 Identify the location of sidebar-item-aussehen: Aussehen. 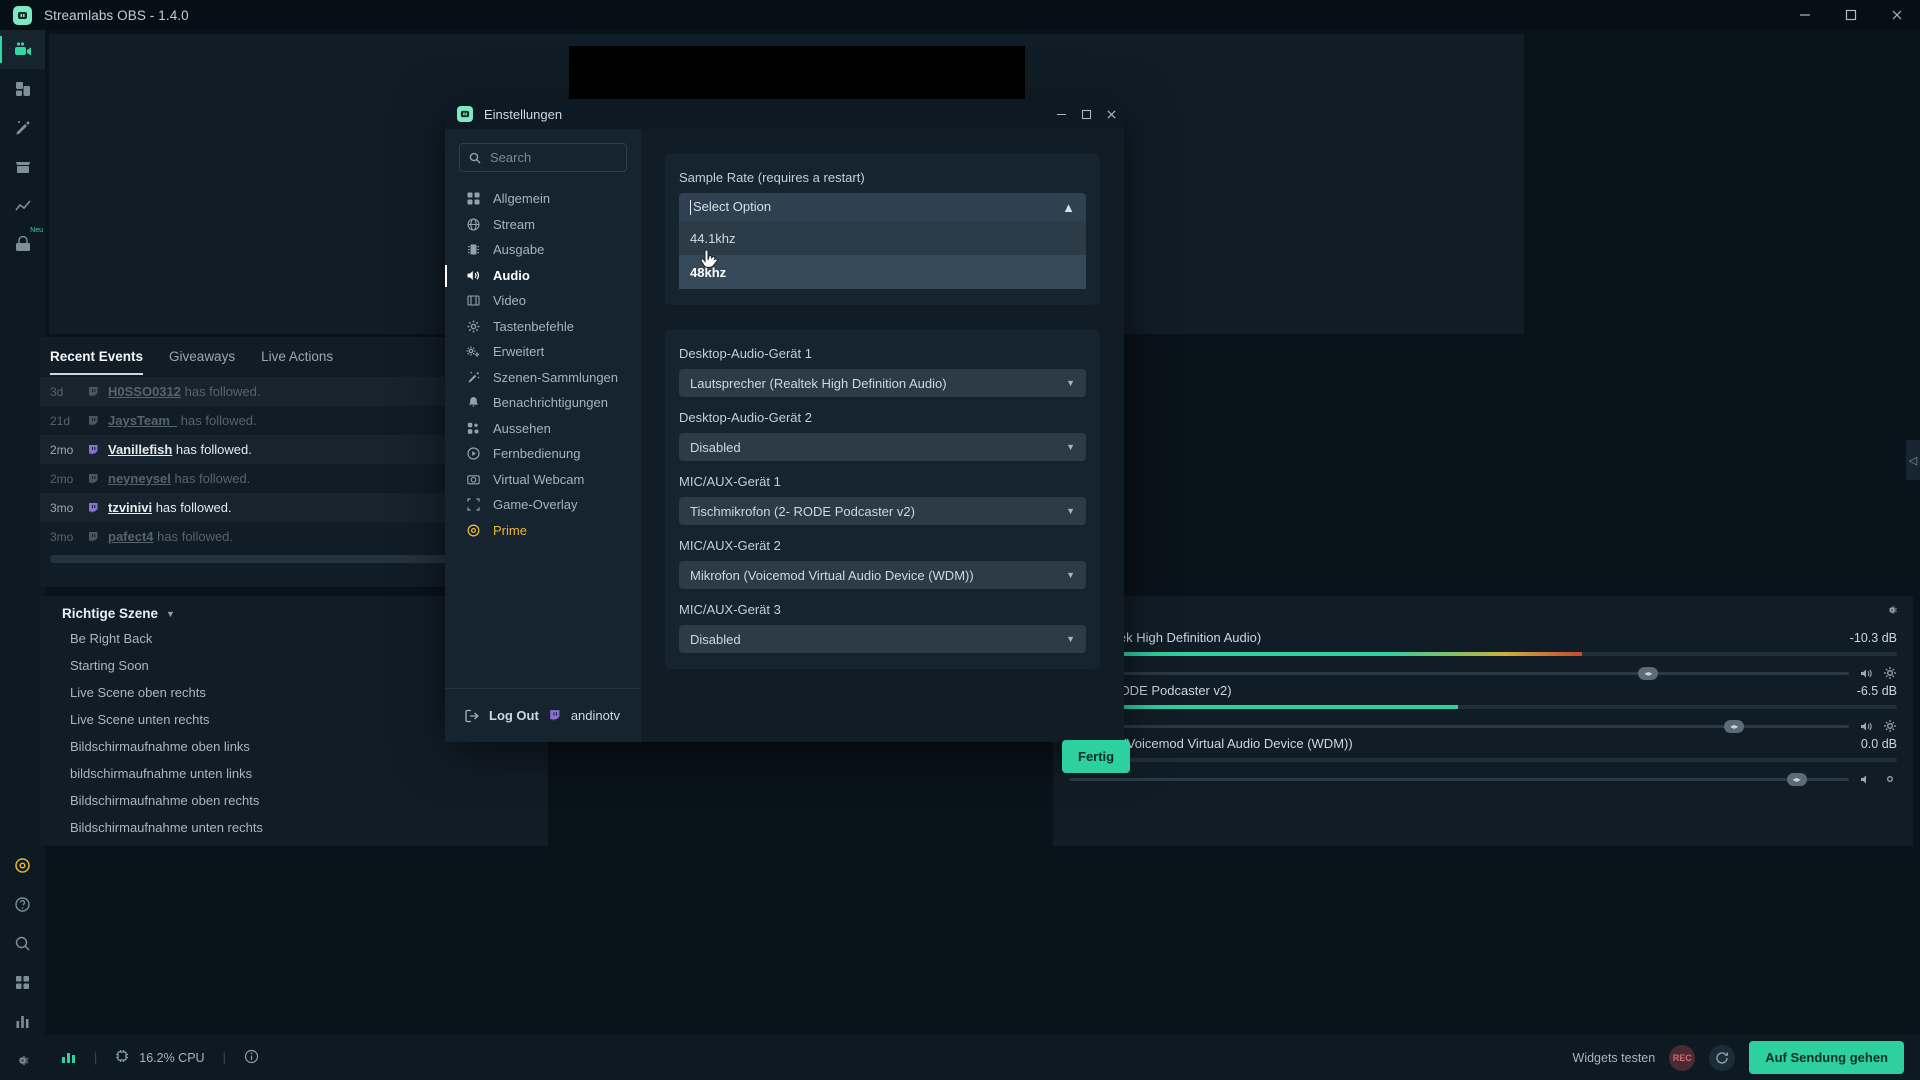
(543, 429).